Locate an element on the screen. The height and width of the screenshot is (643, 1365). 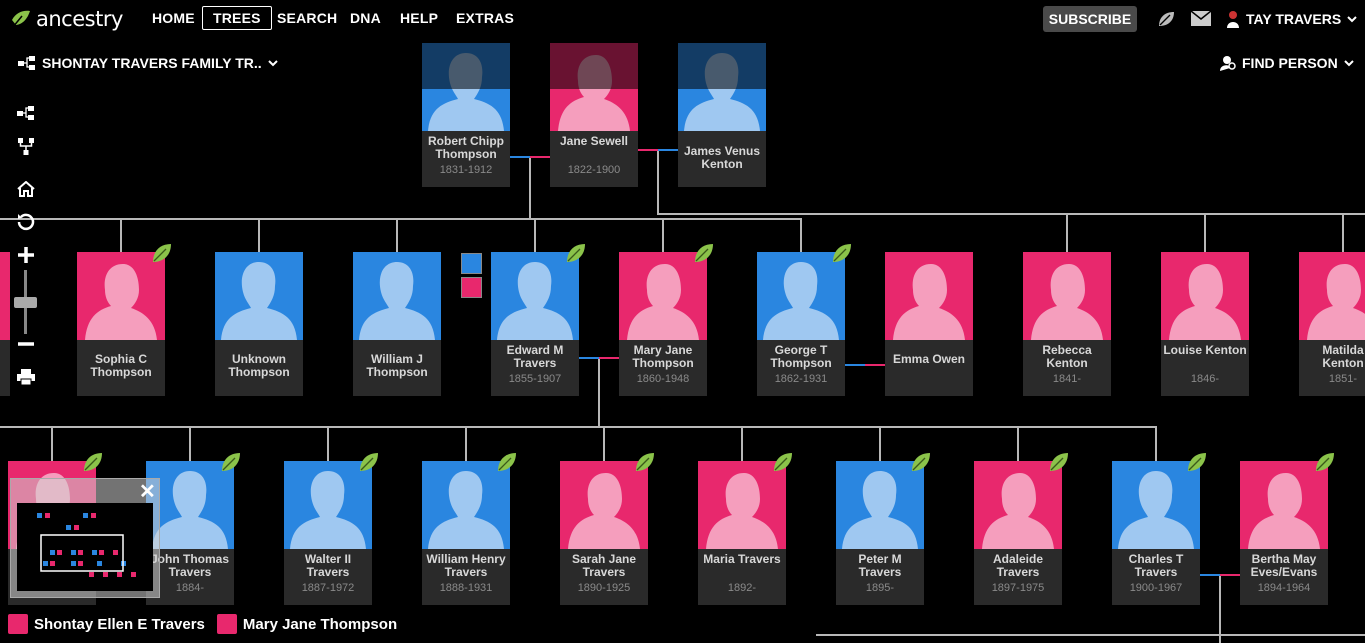
minimap-canvas is located at coordinates (85, 547).